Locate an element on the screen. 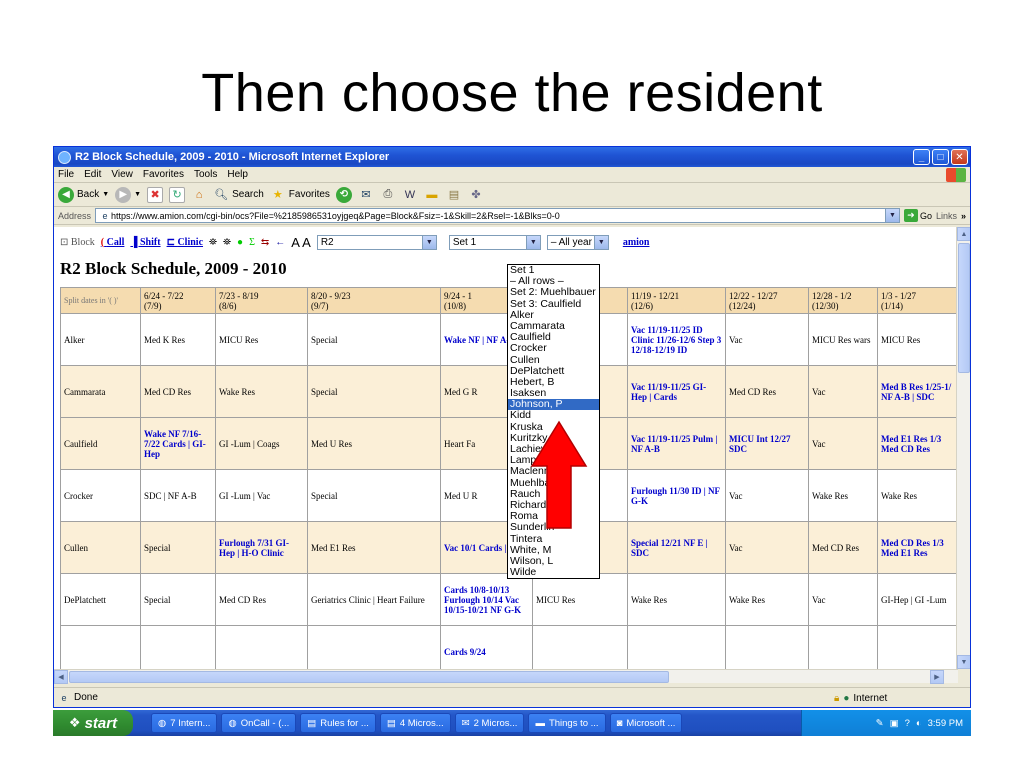 The height and width of the screenshot is (768, 1024). schedule-cell: GI-Hep | GI -Lum is located at coordinates (917, 599).